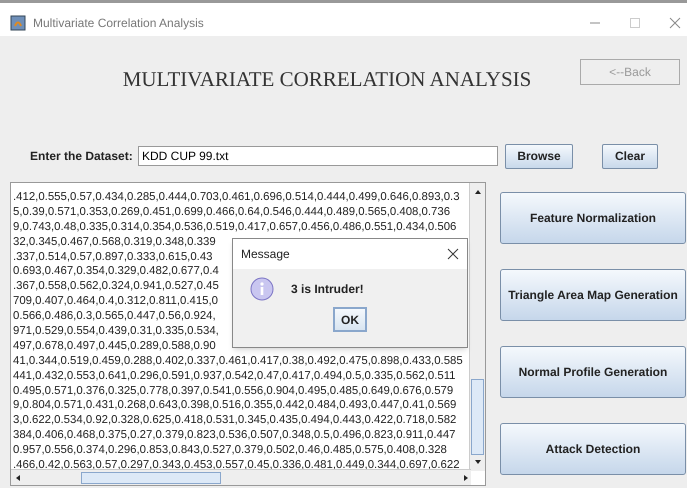  What do you see at coordinates (114, 346) in the screenshot?
I see `data-line: 497,0.678,0.497,0.445,0.289,0.588,0.90` at bounding box center [114, 346].